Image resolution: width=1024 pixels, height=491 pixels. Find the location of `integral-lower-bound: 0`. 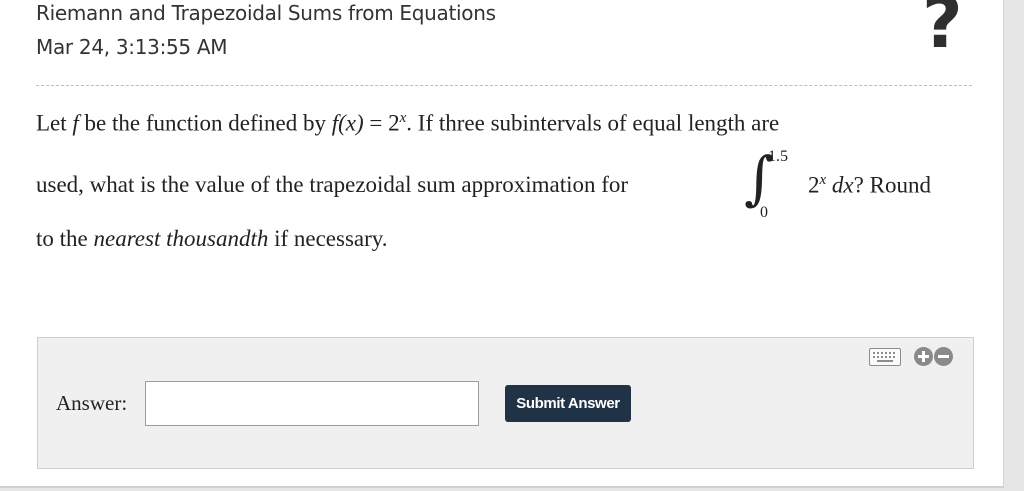

integral-lower-bound: 0 is located at coordinates (764, 212).